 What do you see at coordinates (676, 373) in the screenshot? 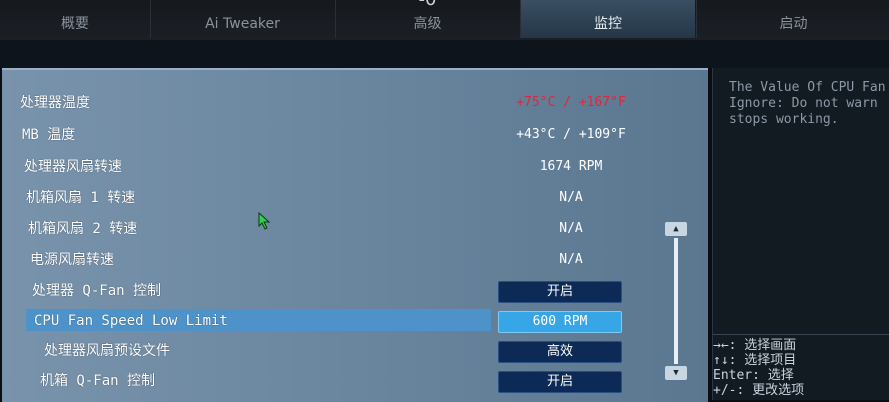
I see `scroll-down-arrow-icon: ▼` at bounding box center [676, 373].